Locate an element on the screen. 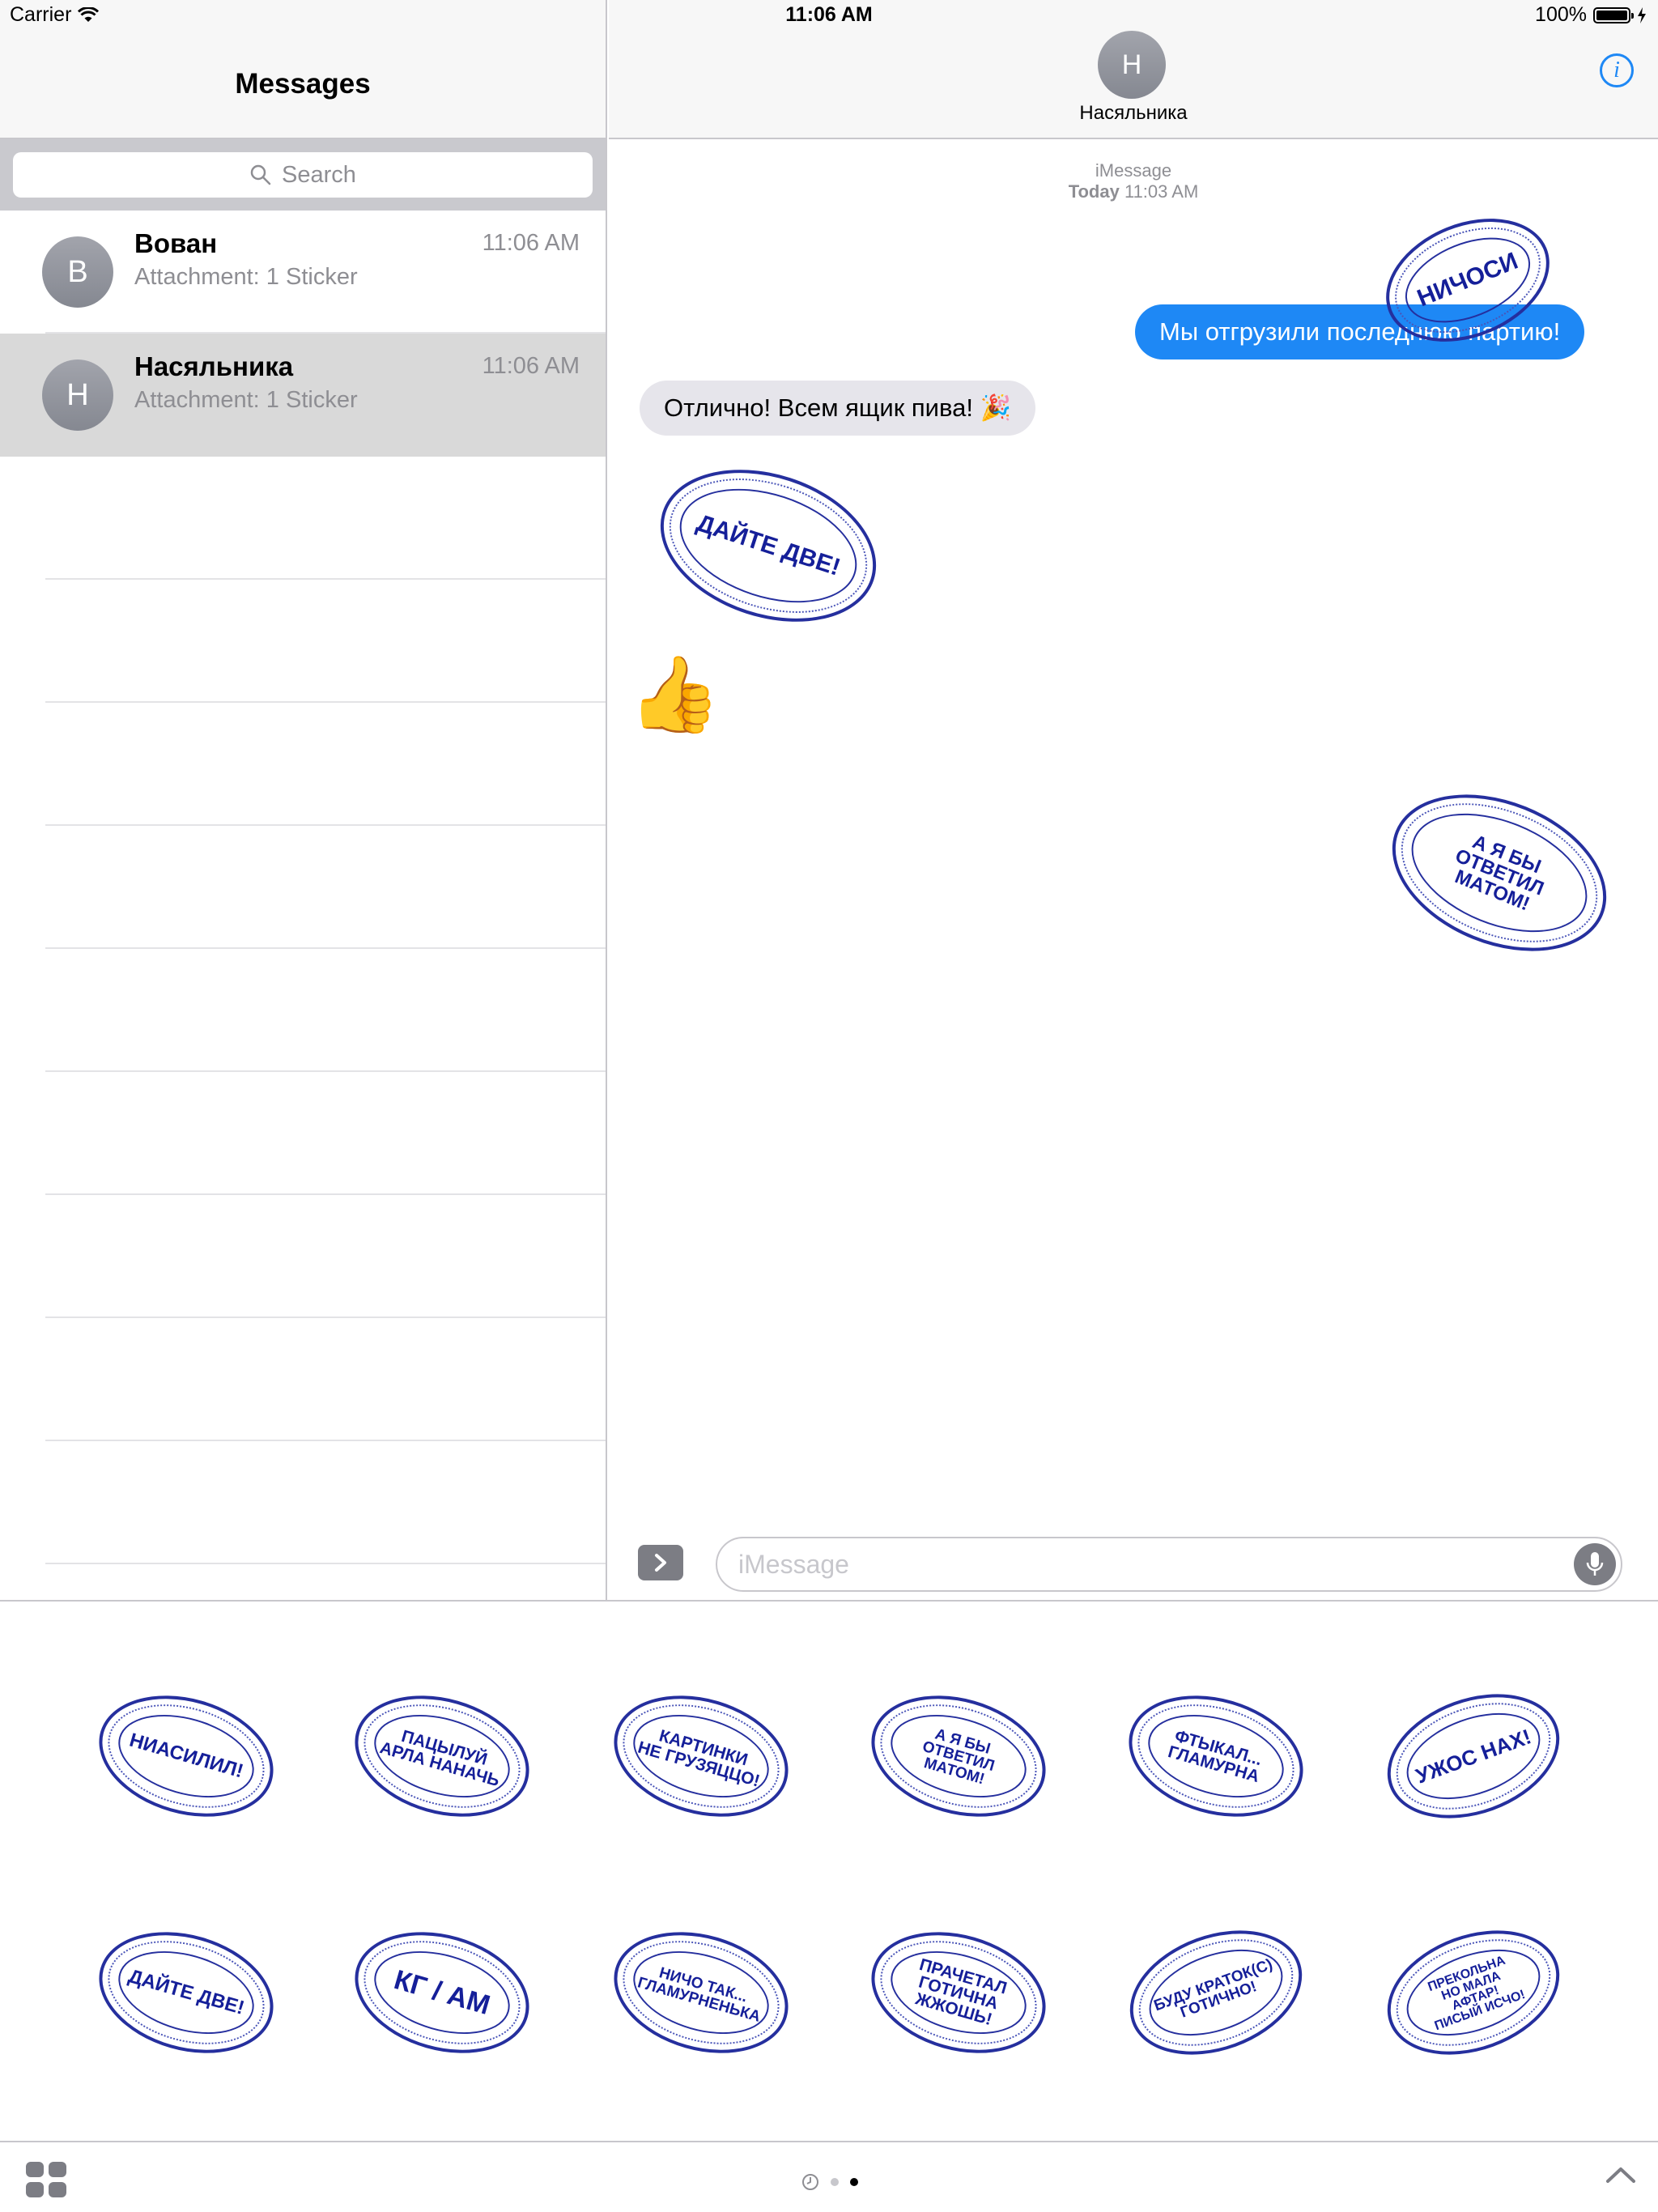  contact-name: Насяльника is located at coordinates (1133, 114).